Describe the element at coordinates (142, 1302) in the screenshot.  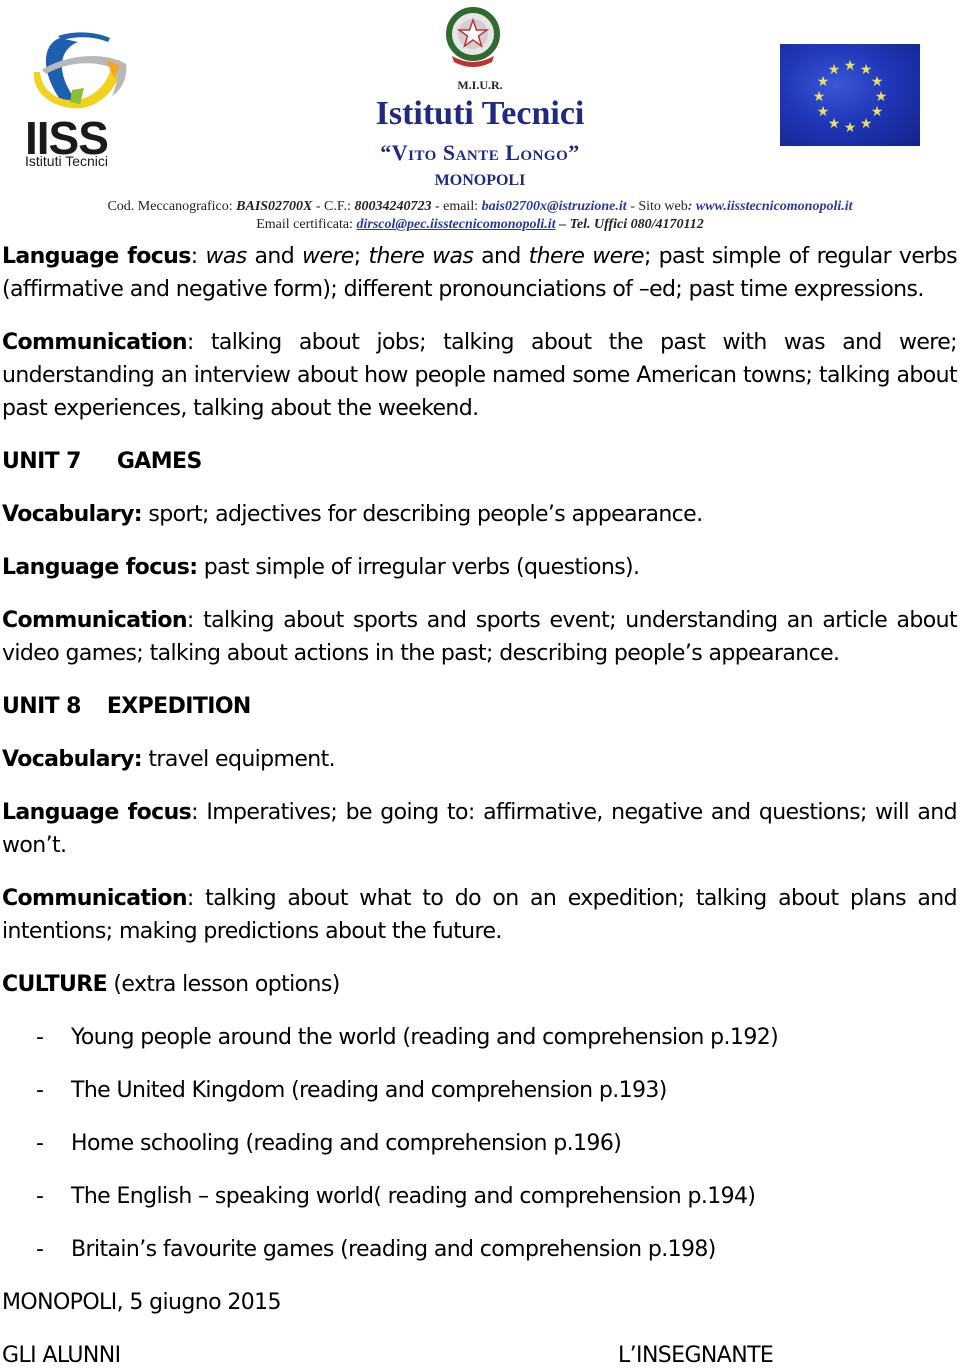
I see `document-date: MONOPOLI, 5 giugno 2015` at that location.